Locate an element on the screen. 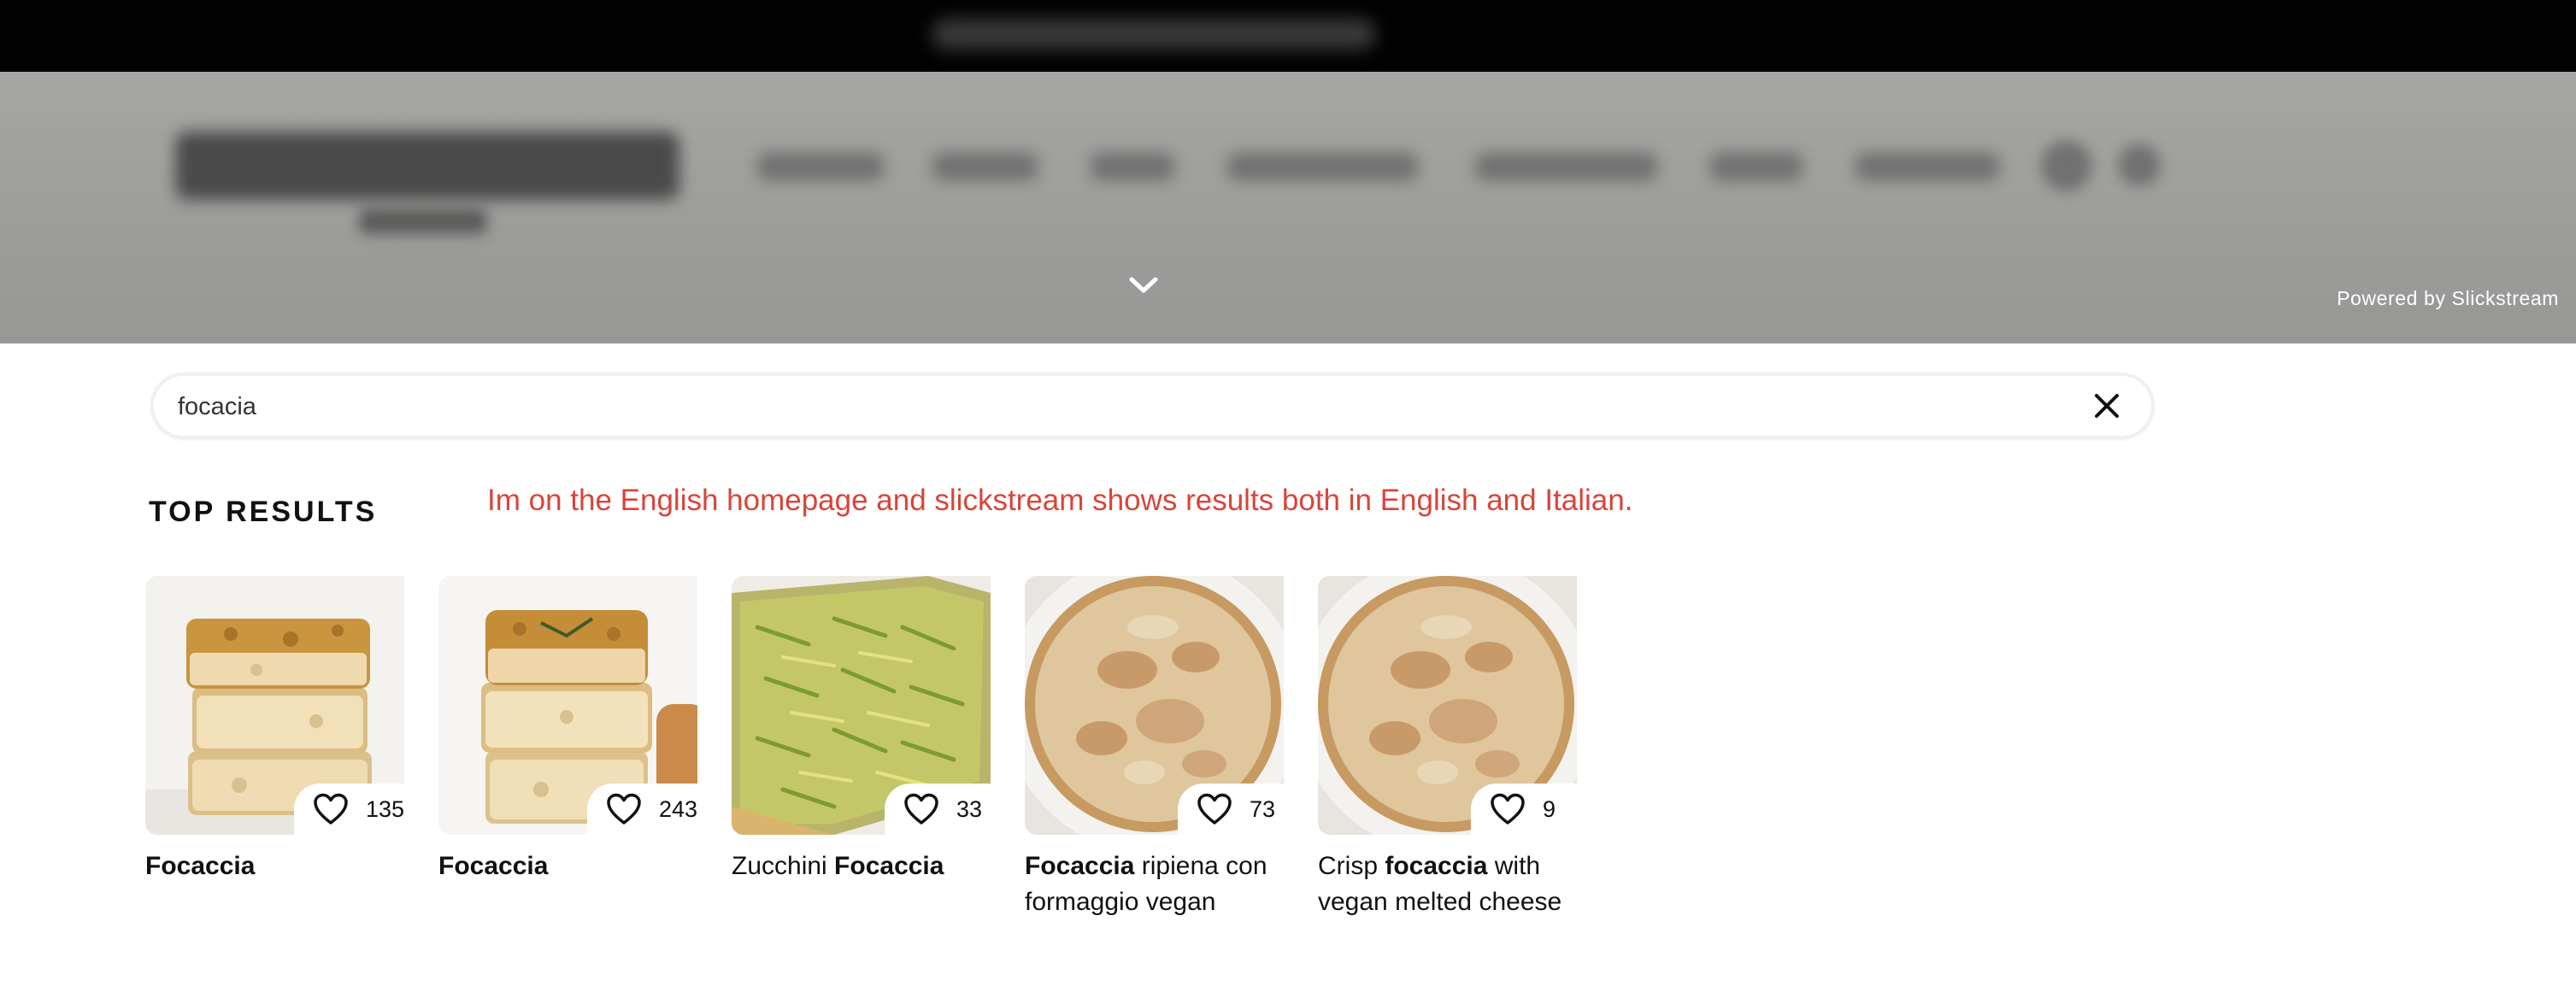  result-thumbnail: 135 is located at coordinates (274, 706).